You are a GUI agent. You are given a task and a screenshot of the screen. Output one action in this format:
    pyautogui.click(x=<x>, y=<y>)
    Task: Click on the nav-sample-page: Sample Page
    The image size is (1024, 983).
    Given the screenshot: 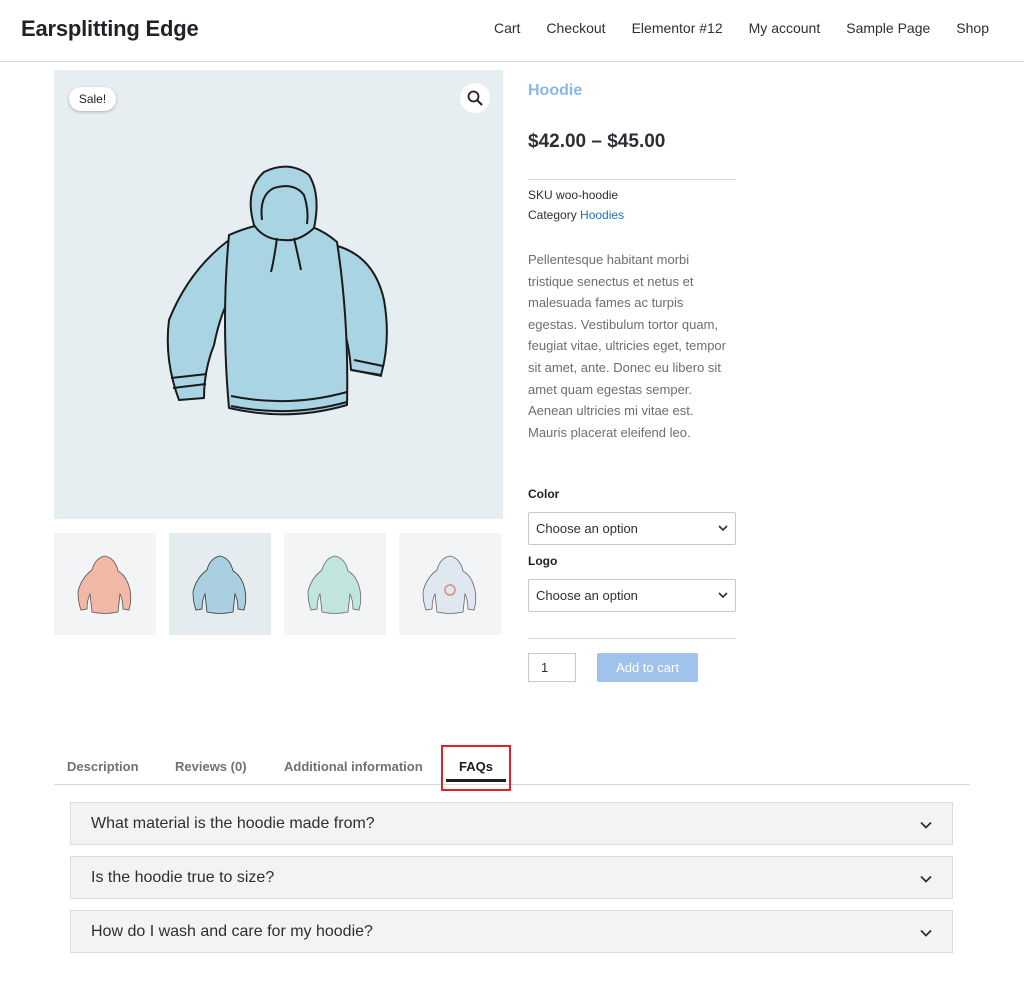 What is the action you would take?
    pyautogui.click(x=888, y=28)
    